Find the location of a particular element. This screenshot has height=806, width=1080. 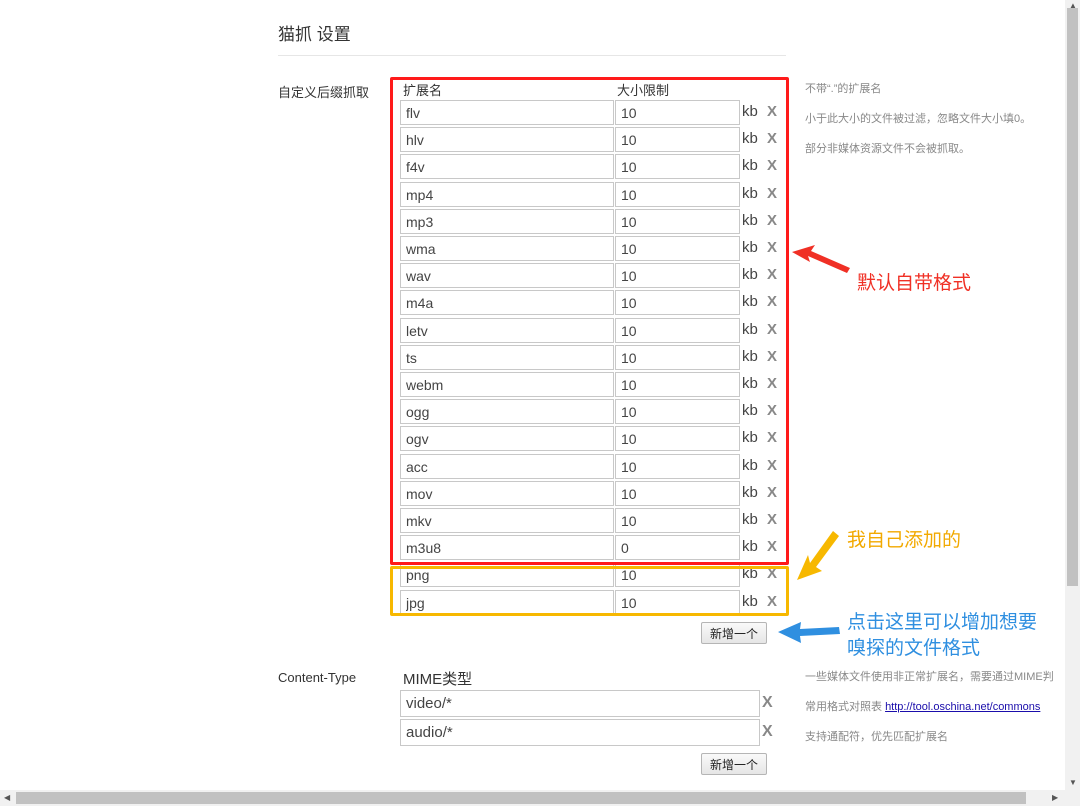

add-hint-annotation: 点击这里可以增加想要 嗅探的文件格式 is located at coordinates (942, 636).